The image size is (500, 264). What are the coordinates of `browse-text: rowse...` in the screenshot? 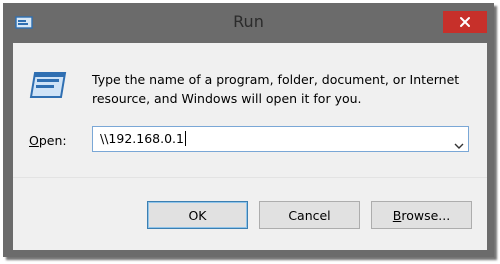 It's located at (426, 215).